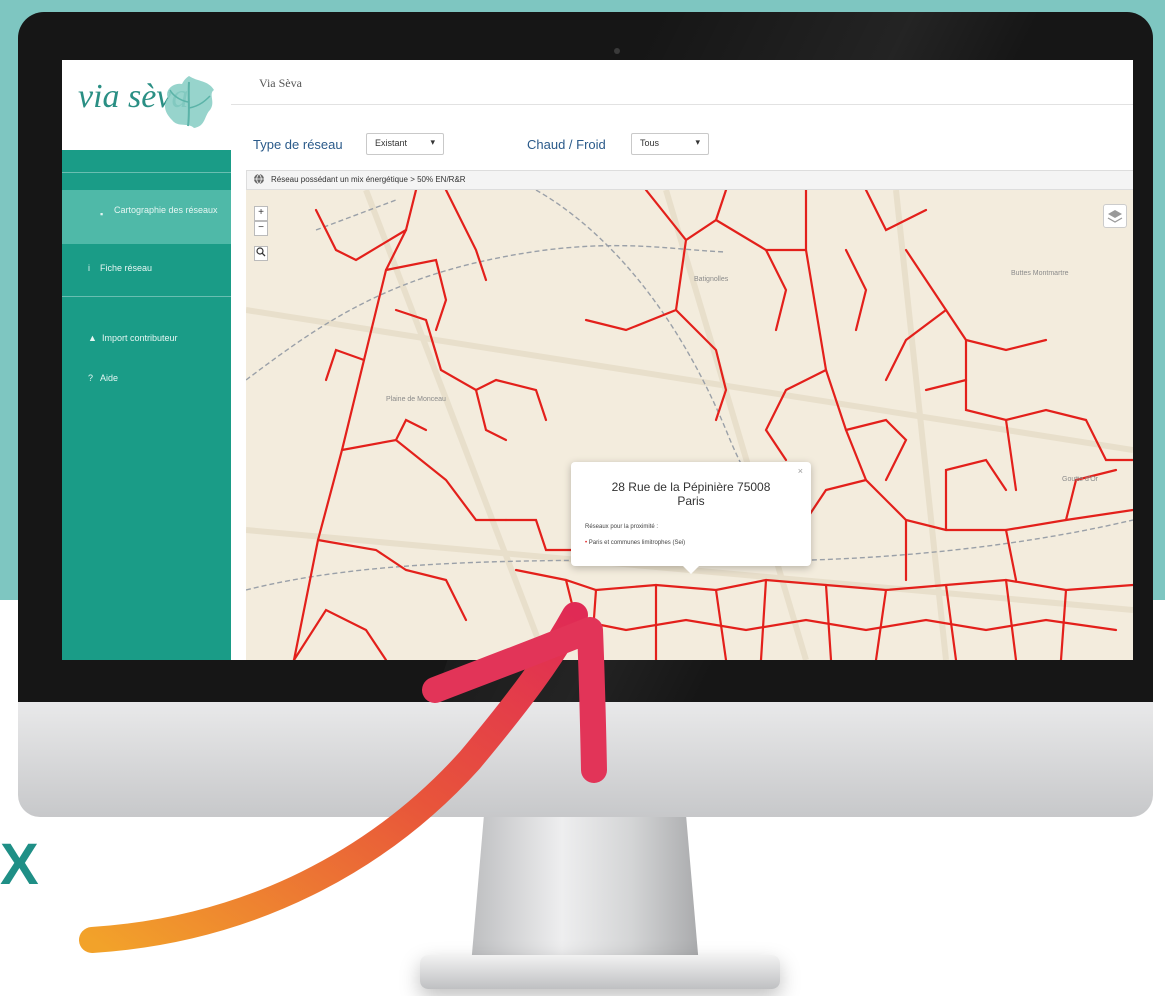 This screenshot has height=996, width=1165. Describe the element at coordinates (146, 105) in the screenshot. I see `logo-area: via sèva` at that location.